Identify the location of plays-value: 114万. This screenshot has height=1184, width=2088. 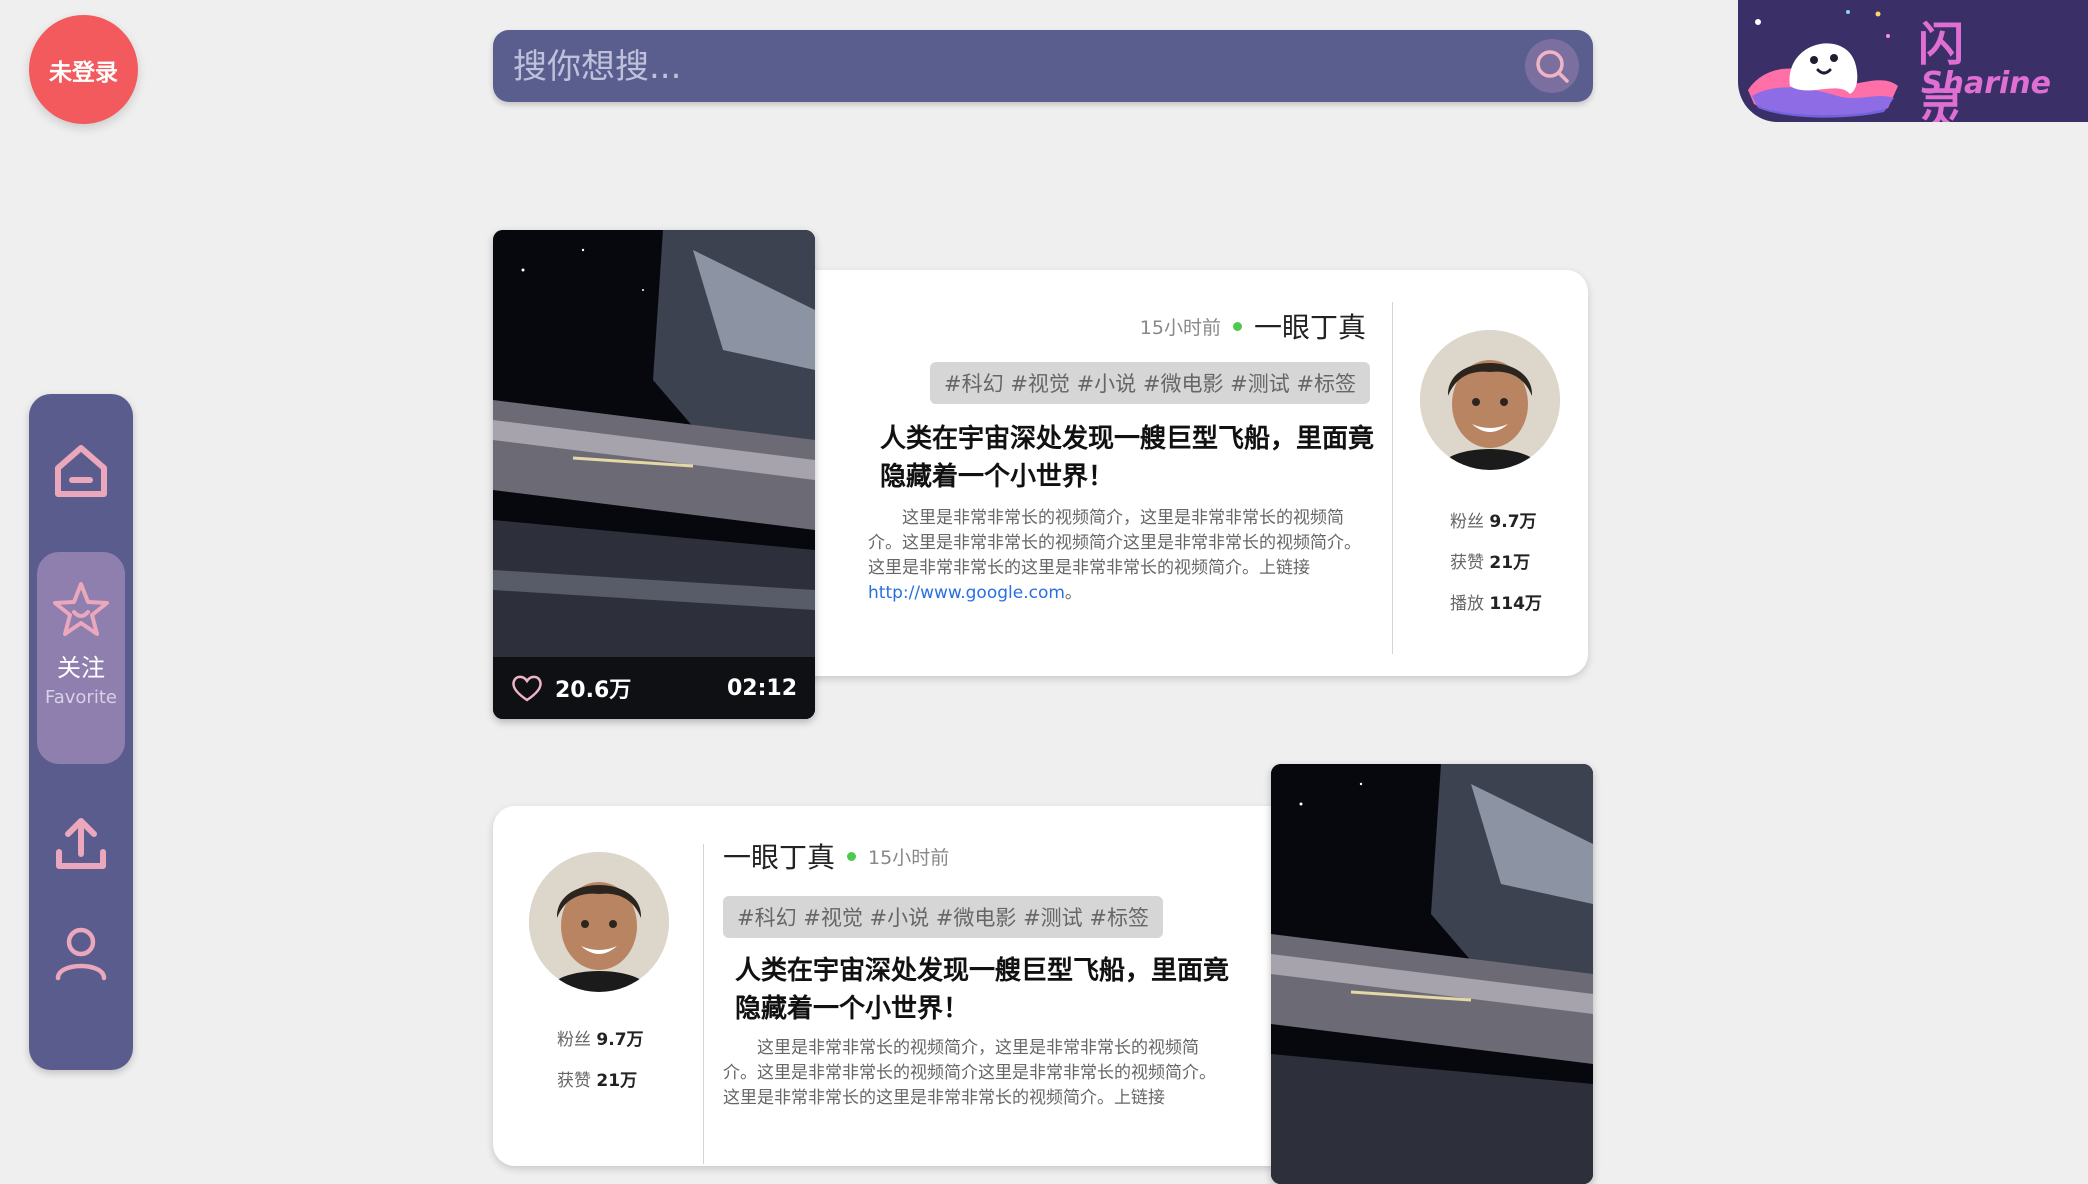
(1515, 604).